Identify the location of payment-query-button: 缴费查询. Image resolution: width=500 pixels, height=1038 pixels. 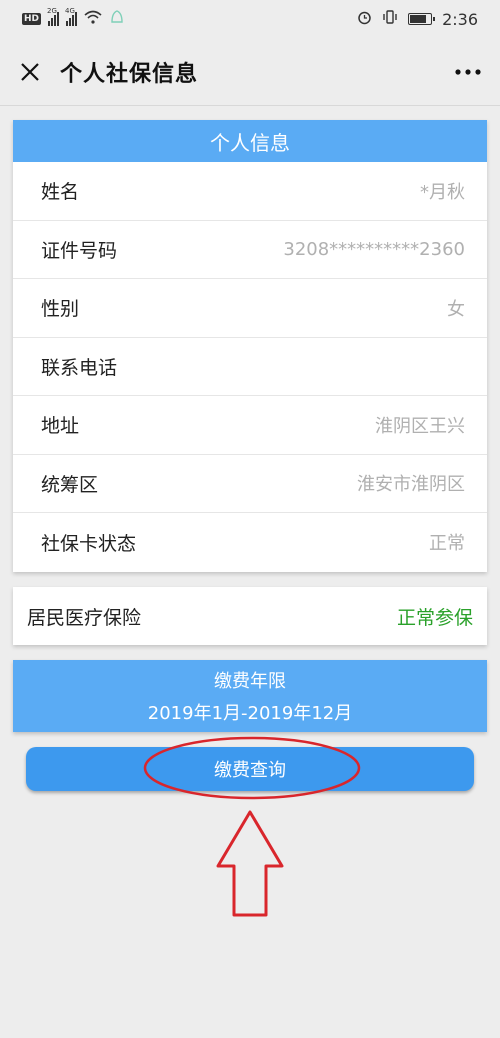
(250, 769).